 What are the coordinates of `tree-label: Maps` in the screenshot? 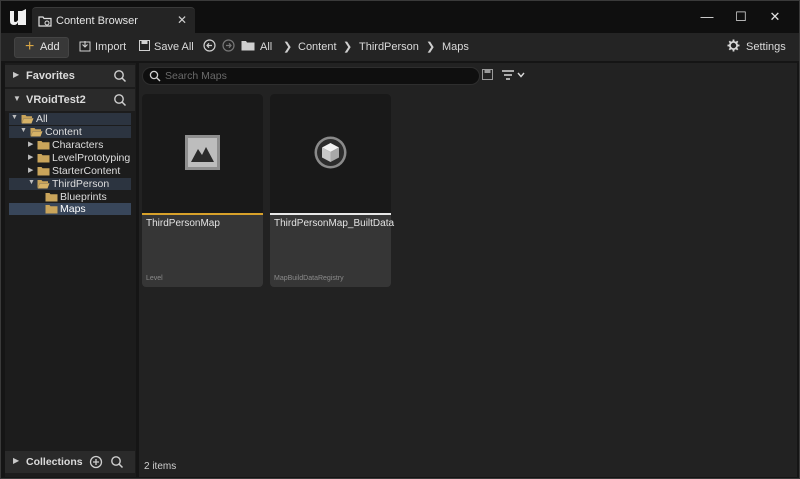 It's located at (73, 209).